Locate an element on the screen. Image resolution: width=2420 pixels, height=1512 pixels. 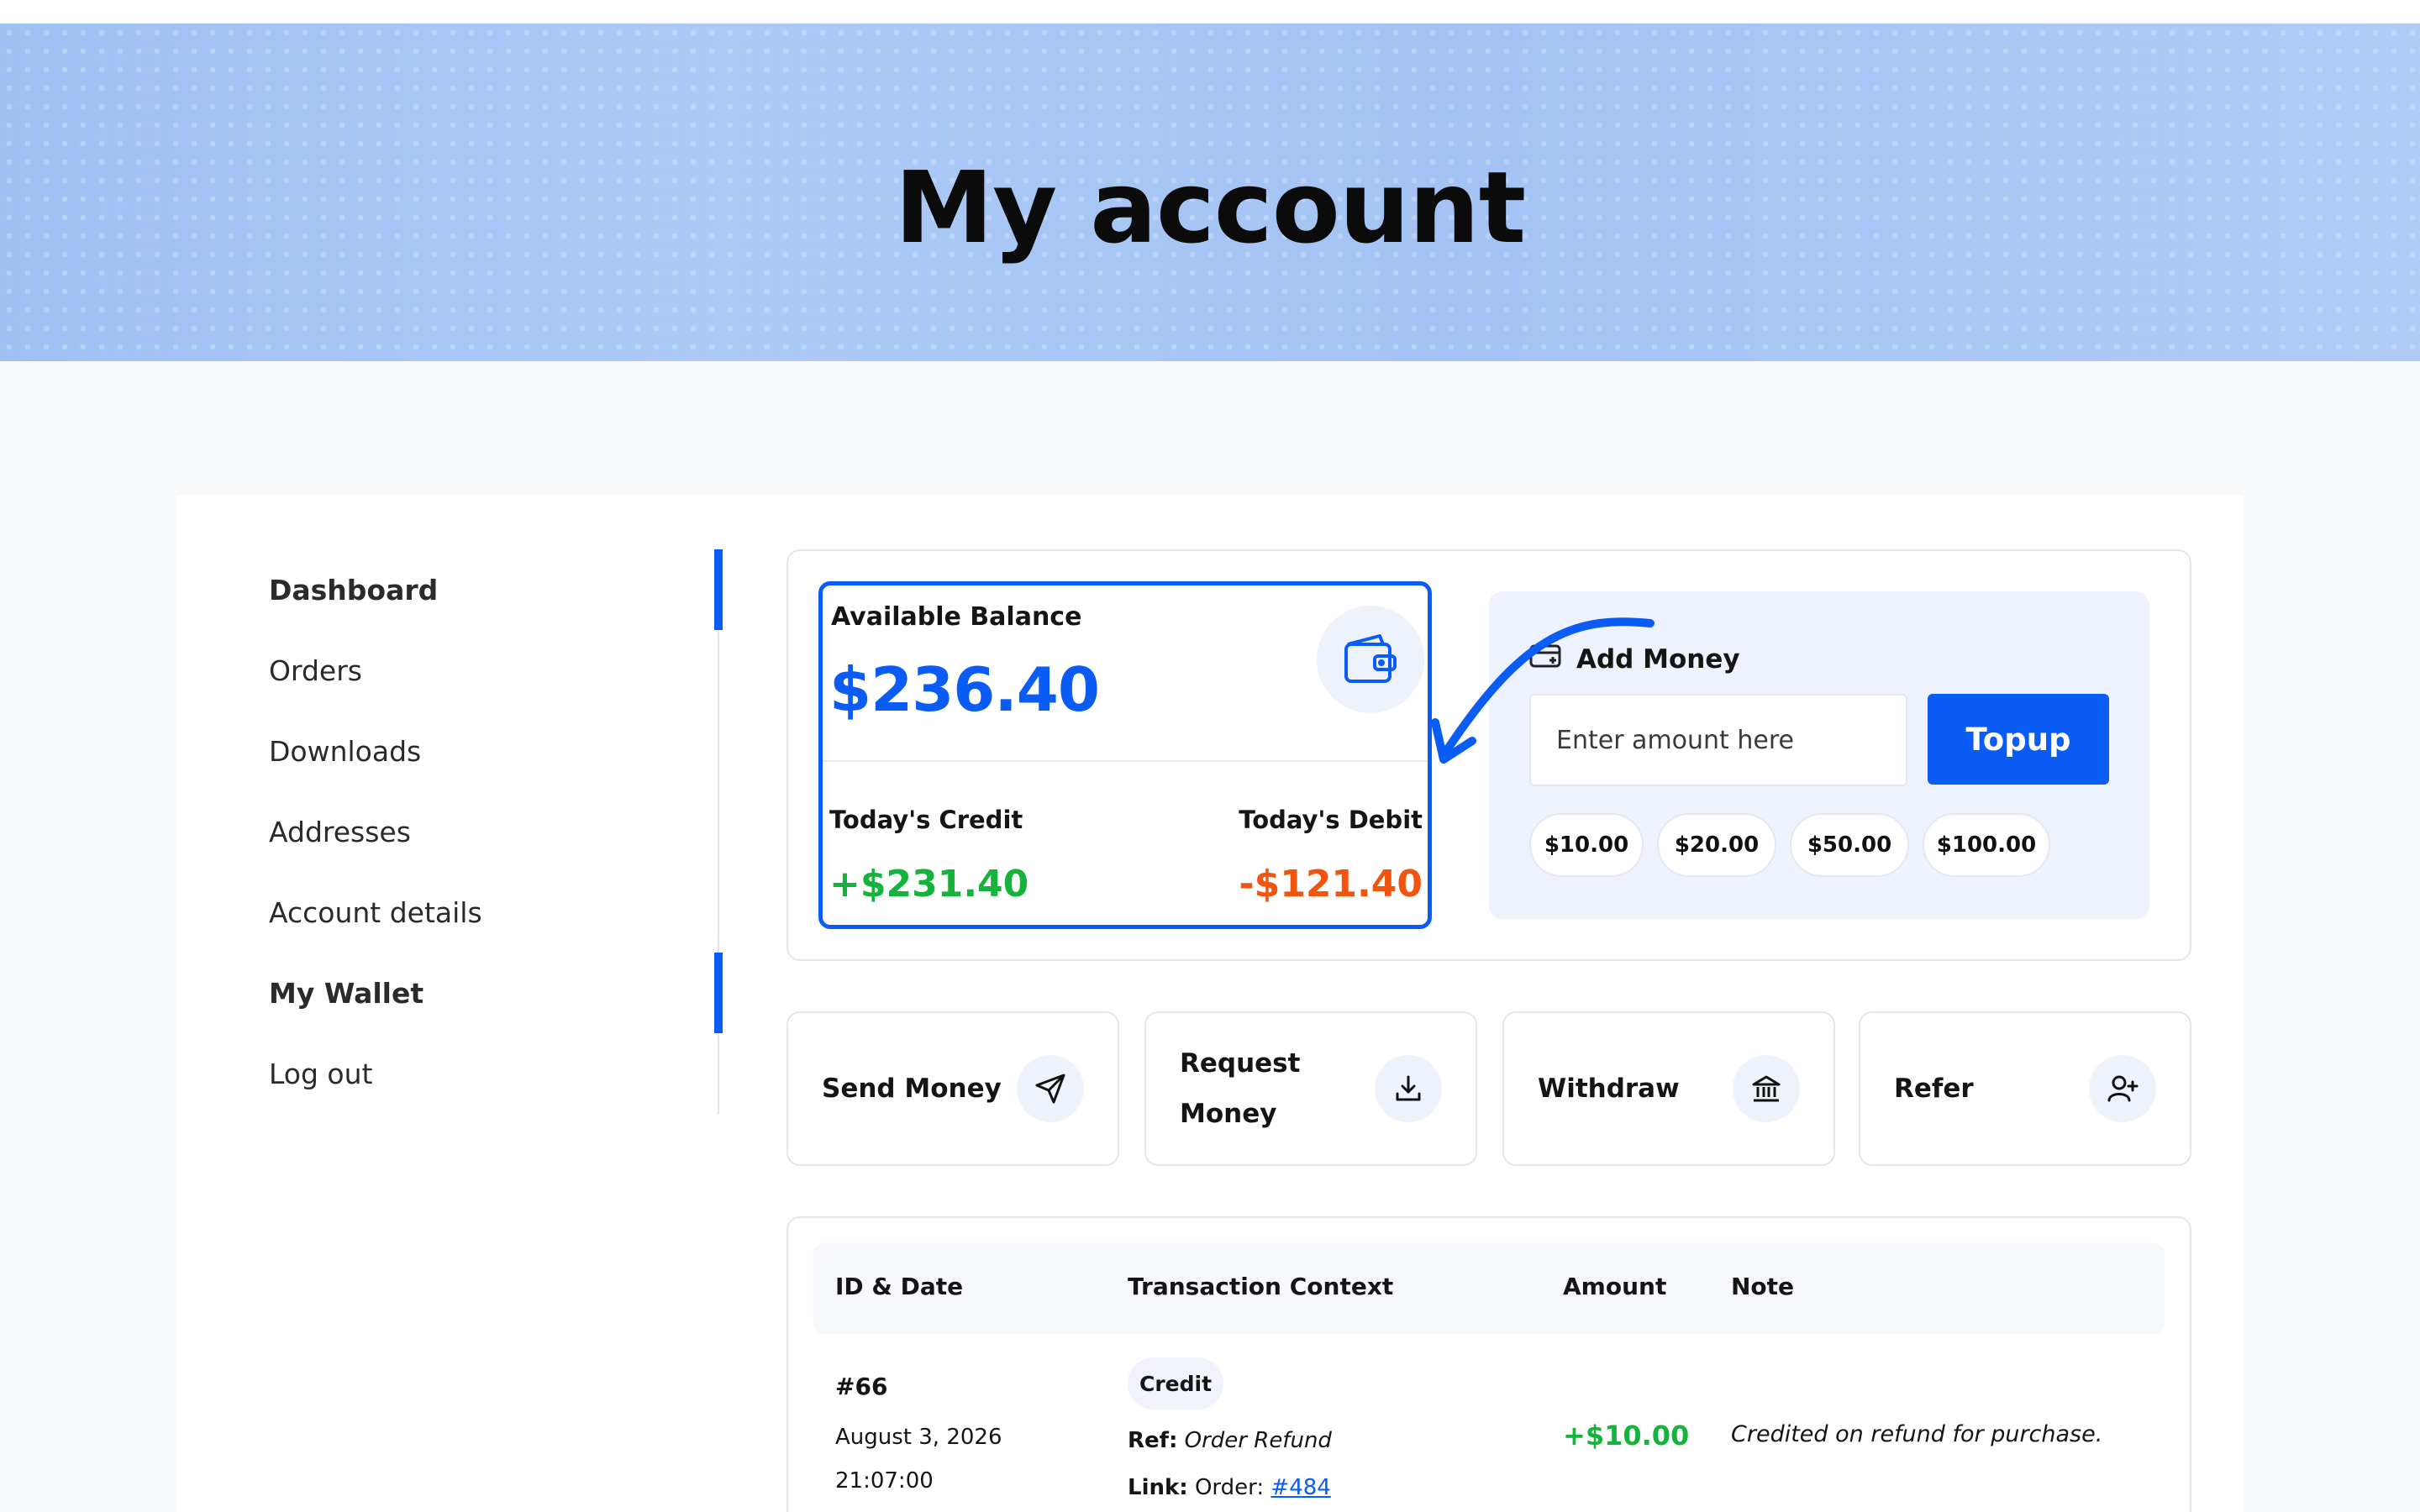
bank-icon is located at coordinates (1766, 1088).